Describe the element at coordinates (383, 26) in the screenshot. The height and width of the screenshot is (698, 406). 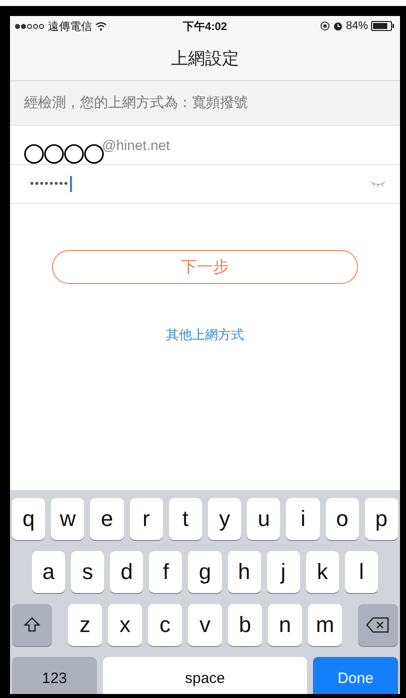
I see `battery-icon` at that location.